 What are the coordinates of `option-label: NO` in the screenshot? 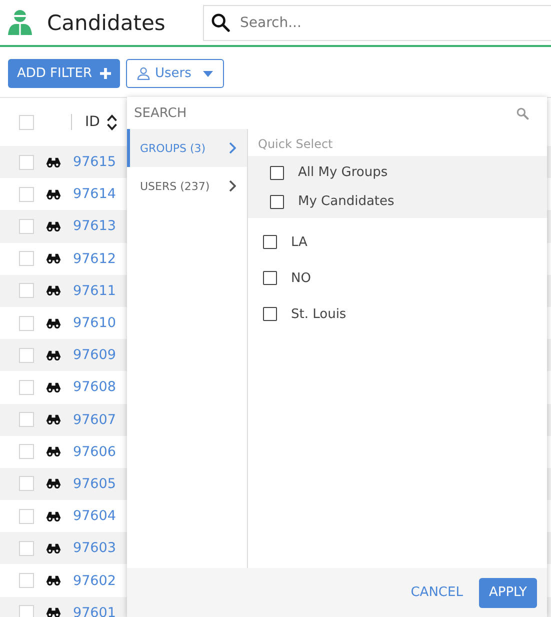 It's located at (301, 278).